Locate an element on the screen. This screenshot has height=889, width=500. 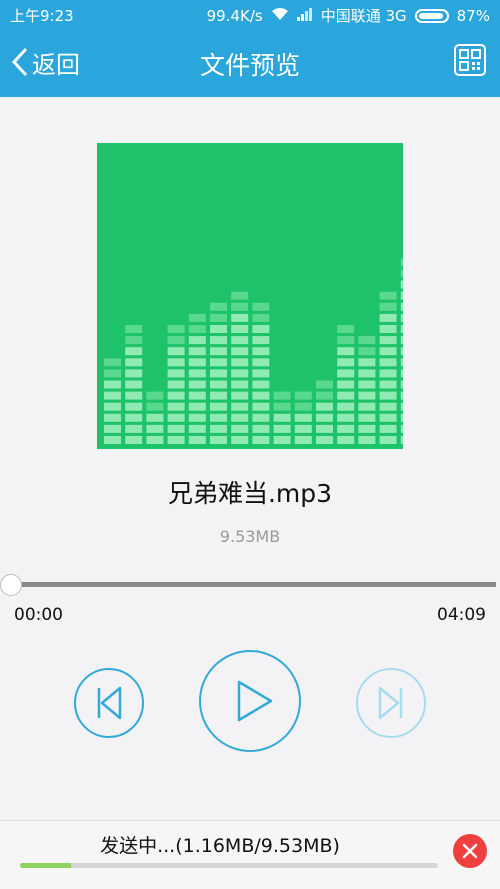
equalizer-icon is located at coordinates (253, 351).